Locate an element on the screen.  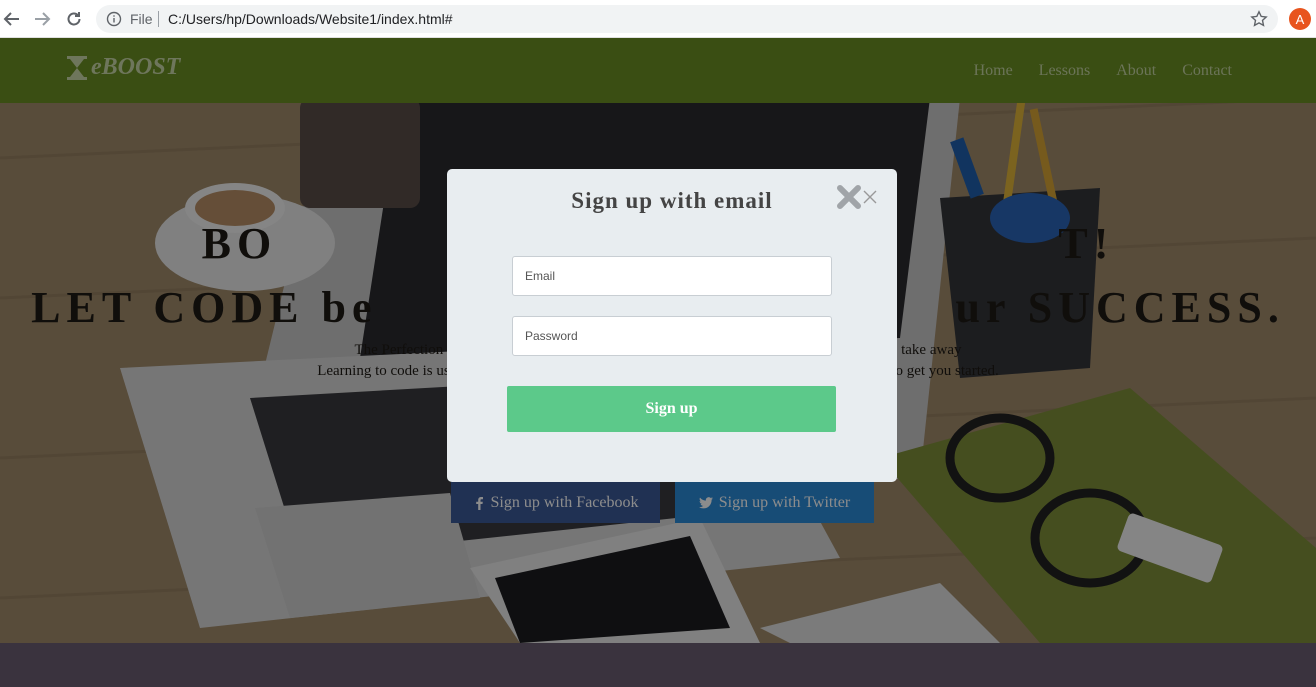
reload-icon is located at coordinates (74, 19).